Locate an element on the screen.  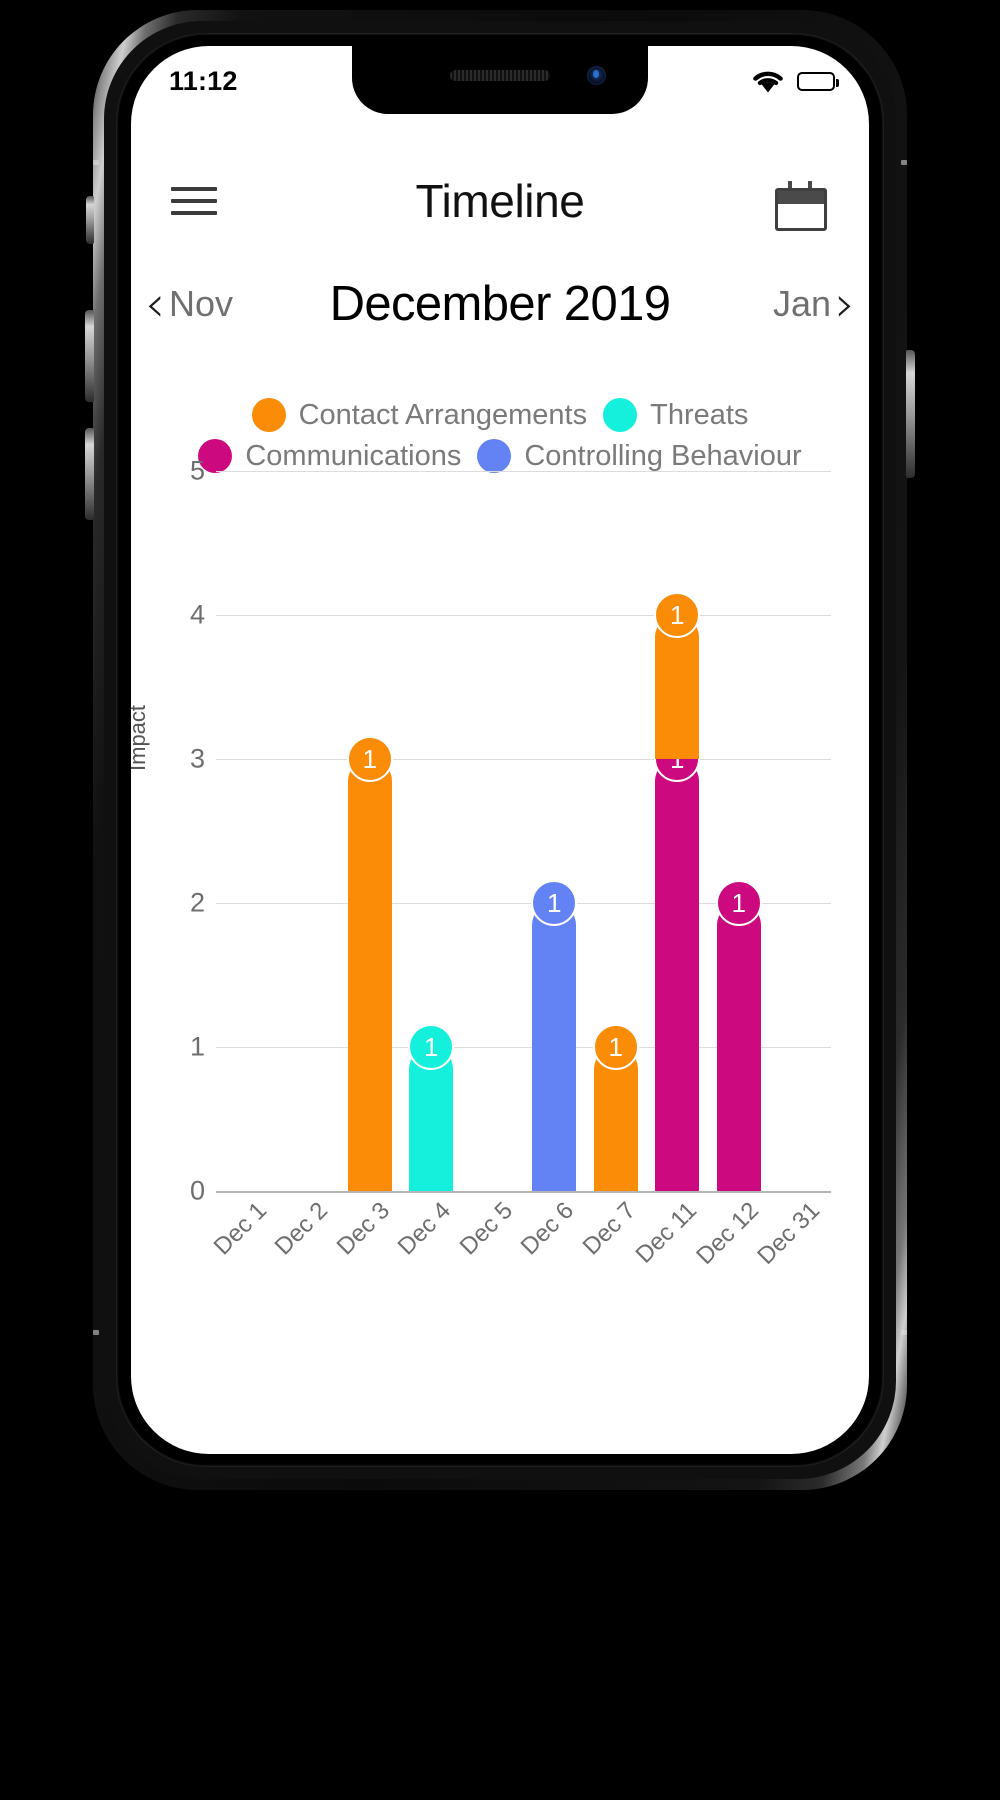
next-month-button: Jan › is located at coordinates (814, 304).